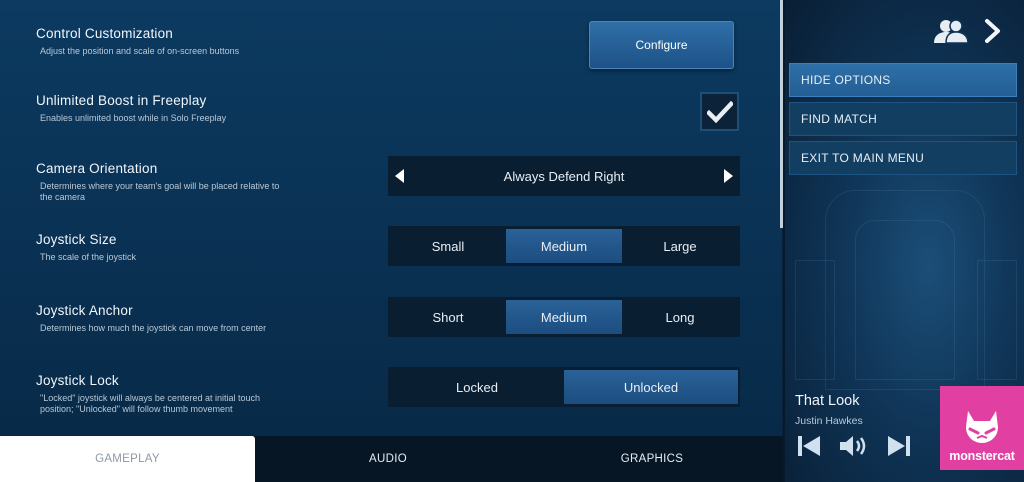 The height and width of the screenshot is (482, 1024). What do you see at coordinates (903, 158) in the screenshot?
I see `exit-to-main-menu-button: EXIT TO MAIN MENU` at bounding box center [903, 158].